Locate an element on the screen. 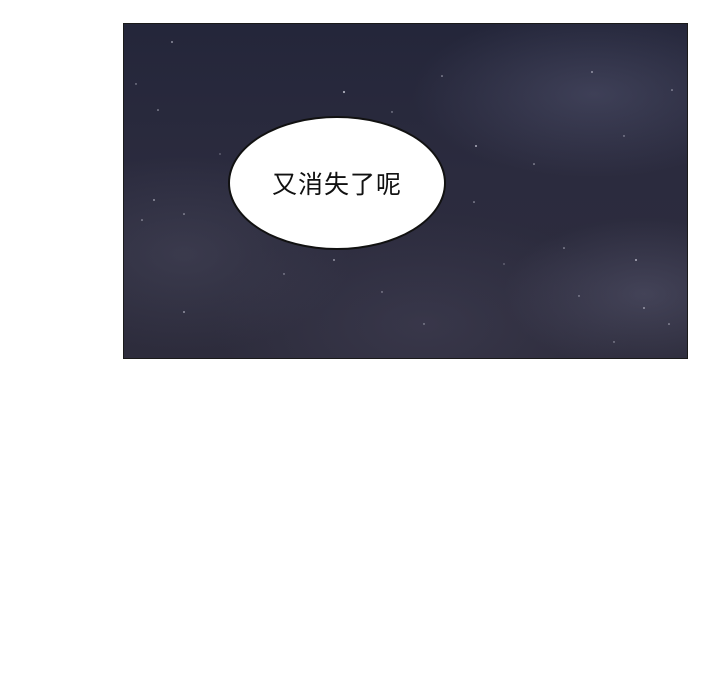 The width and height of the screenshot is (720, 700). speech-bubble: 又消失了呢 is located at coordinates (337, 183).